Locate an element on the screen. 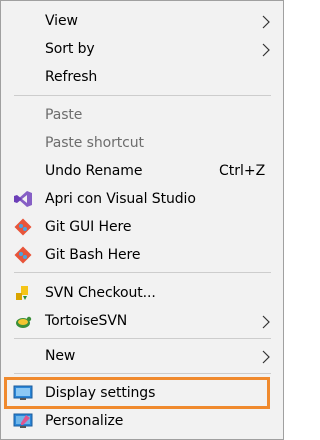 The image size is (320, 440). menu-item-label: Apri con Visual Studio is located at coordinates (120, 199).